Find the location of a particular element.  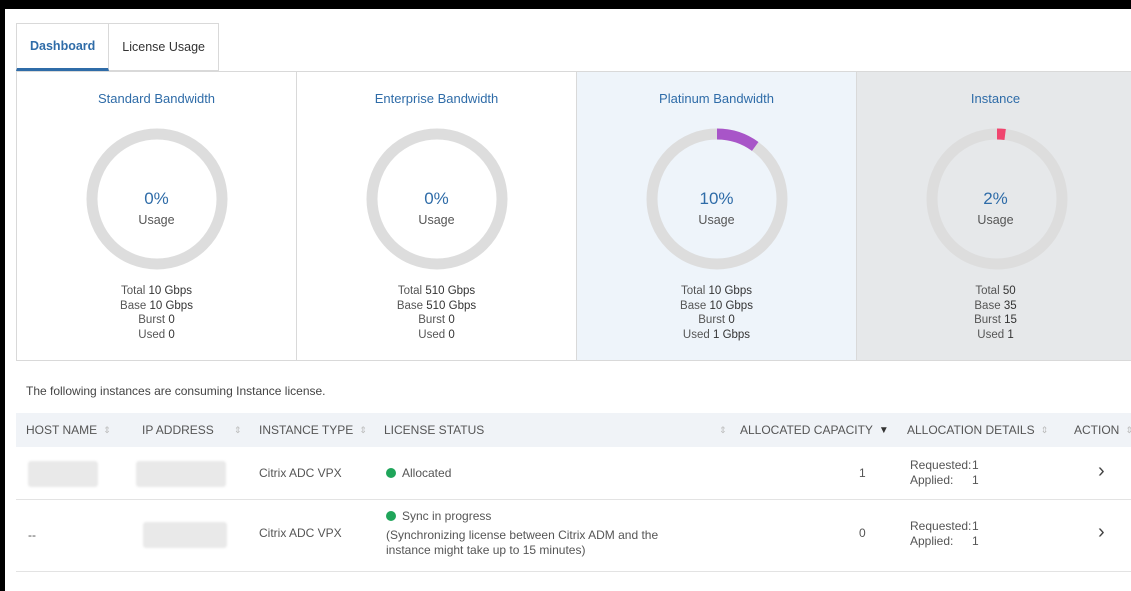

tab-license-usage: License Usage is located at coordinates (164, 47).